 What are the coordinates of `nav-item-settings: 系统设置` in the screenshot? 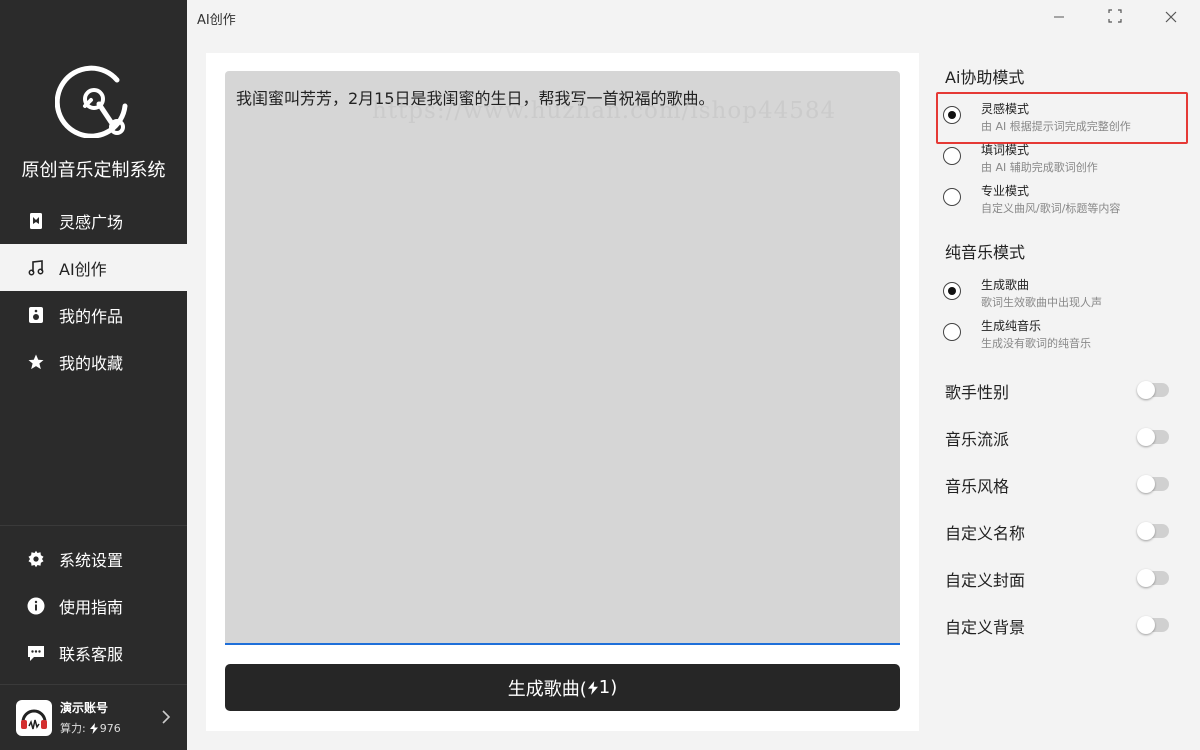 It's located at (93, 558).